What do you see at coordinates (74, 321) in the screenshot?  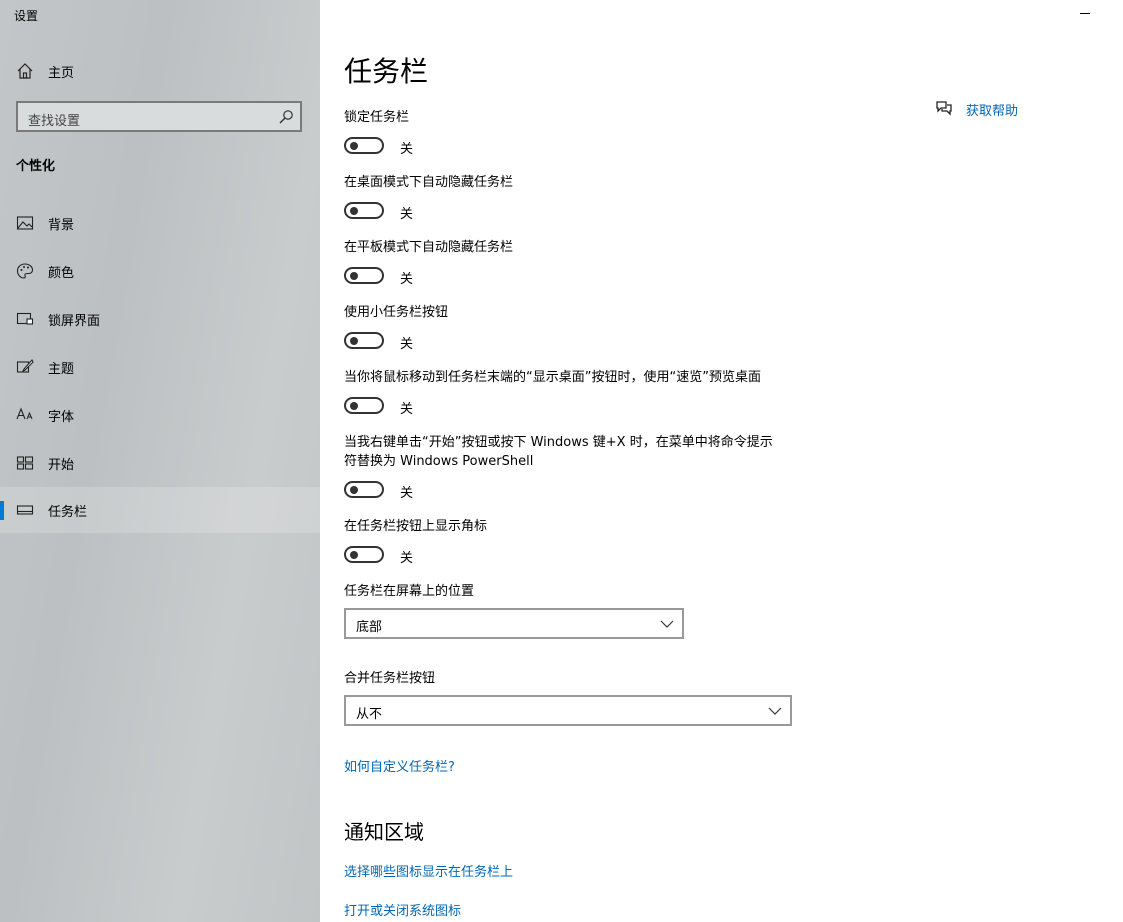 I see `sidebar-item-label: 锁屏界面` at bounding box center [74, 321].